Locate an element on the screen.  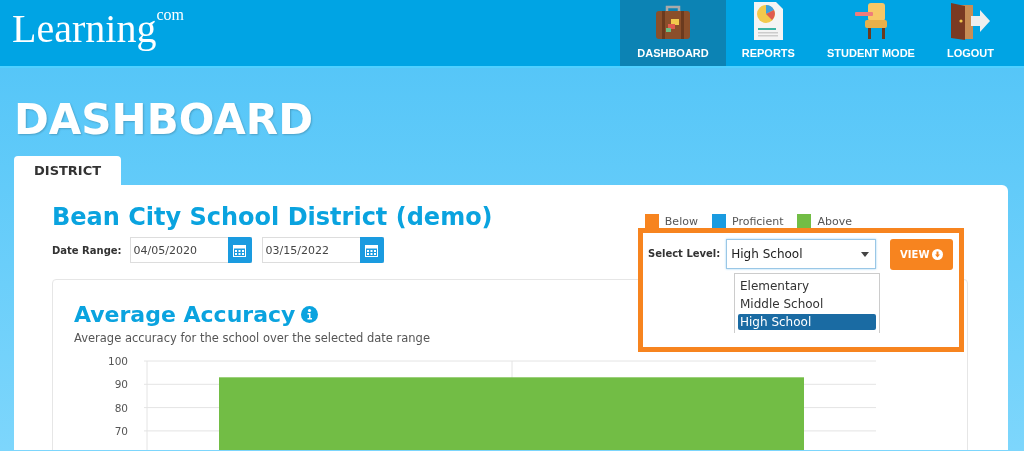
nav-tab: DASHBOARD is located at coordinates (673, 33).